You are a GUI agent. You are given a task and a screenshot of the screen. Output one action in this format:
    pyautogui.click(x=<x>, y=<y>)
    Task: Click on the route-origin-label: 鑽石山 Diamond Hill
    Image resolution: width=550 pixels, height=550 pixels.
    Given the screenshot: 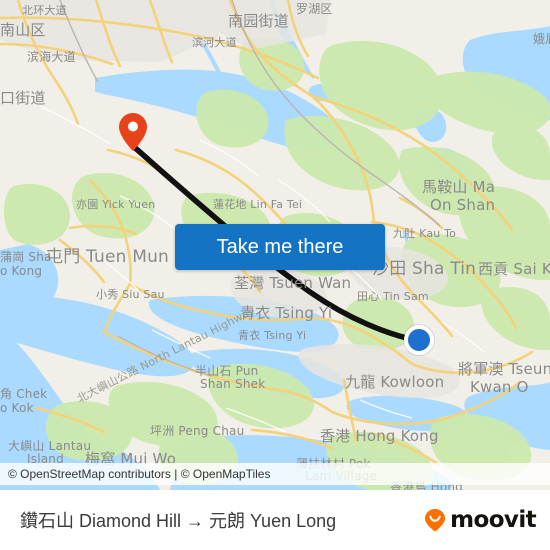 What is the action you would take?
    pyautogui.click(x=101, y=521)
    